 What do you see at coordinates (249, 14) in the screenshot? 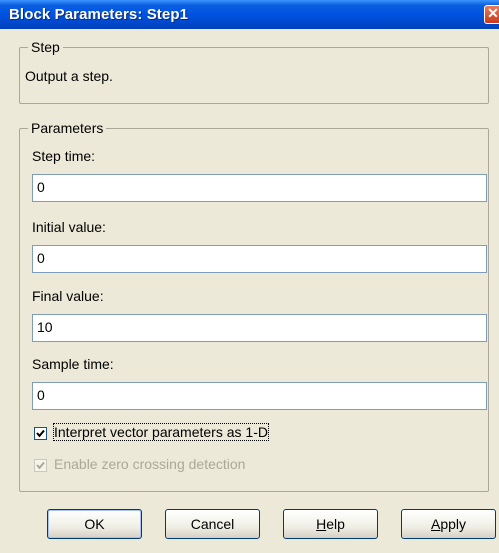
I see `title-bar: Block Parameters: Step1 ✕` at bounding box center [249, 14].